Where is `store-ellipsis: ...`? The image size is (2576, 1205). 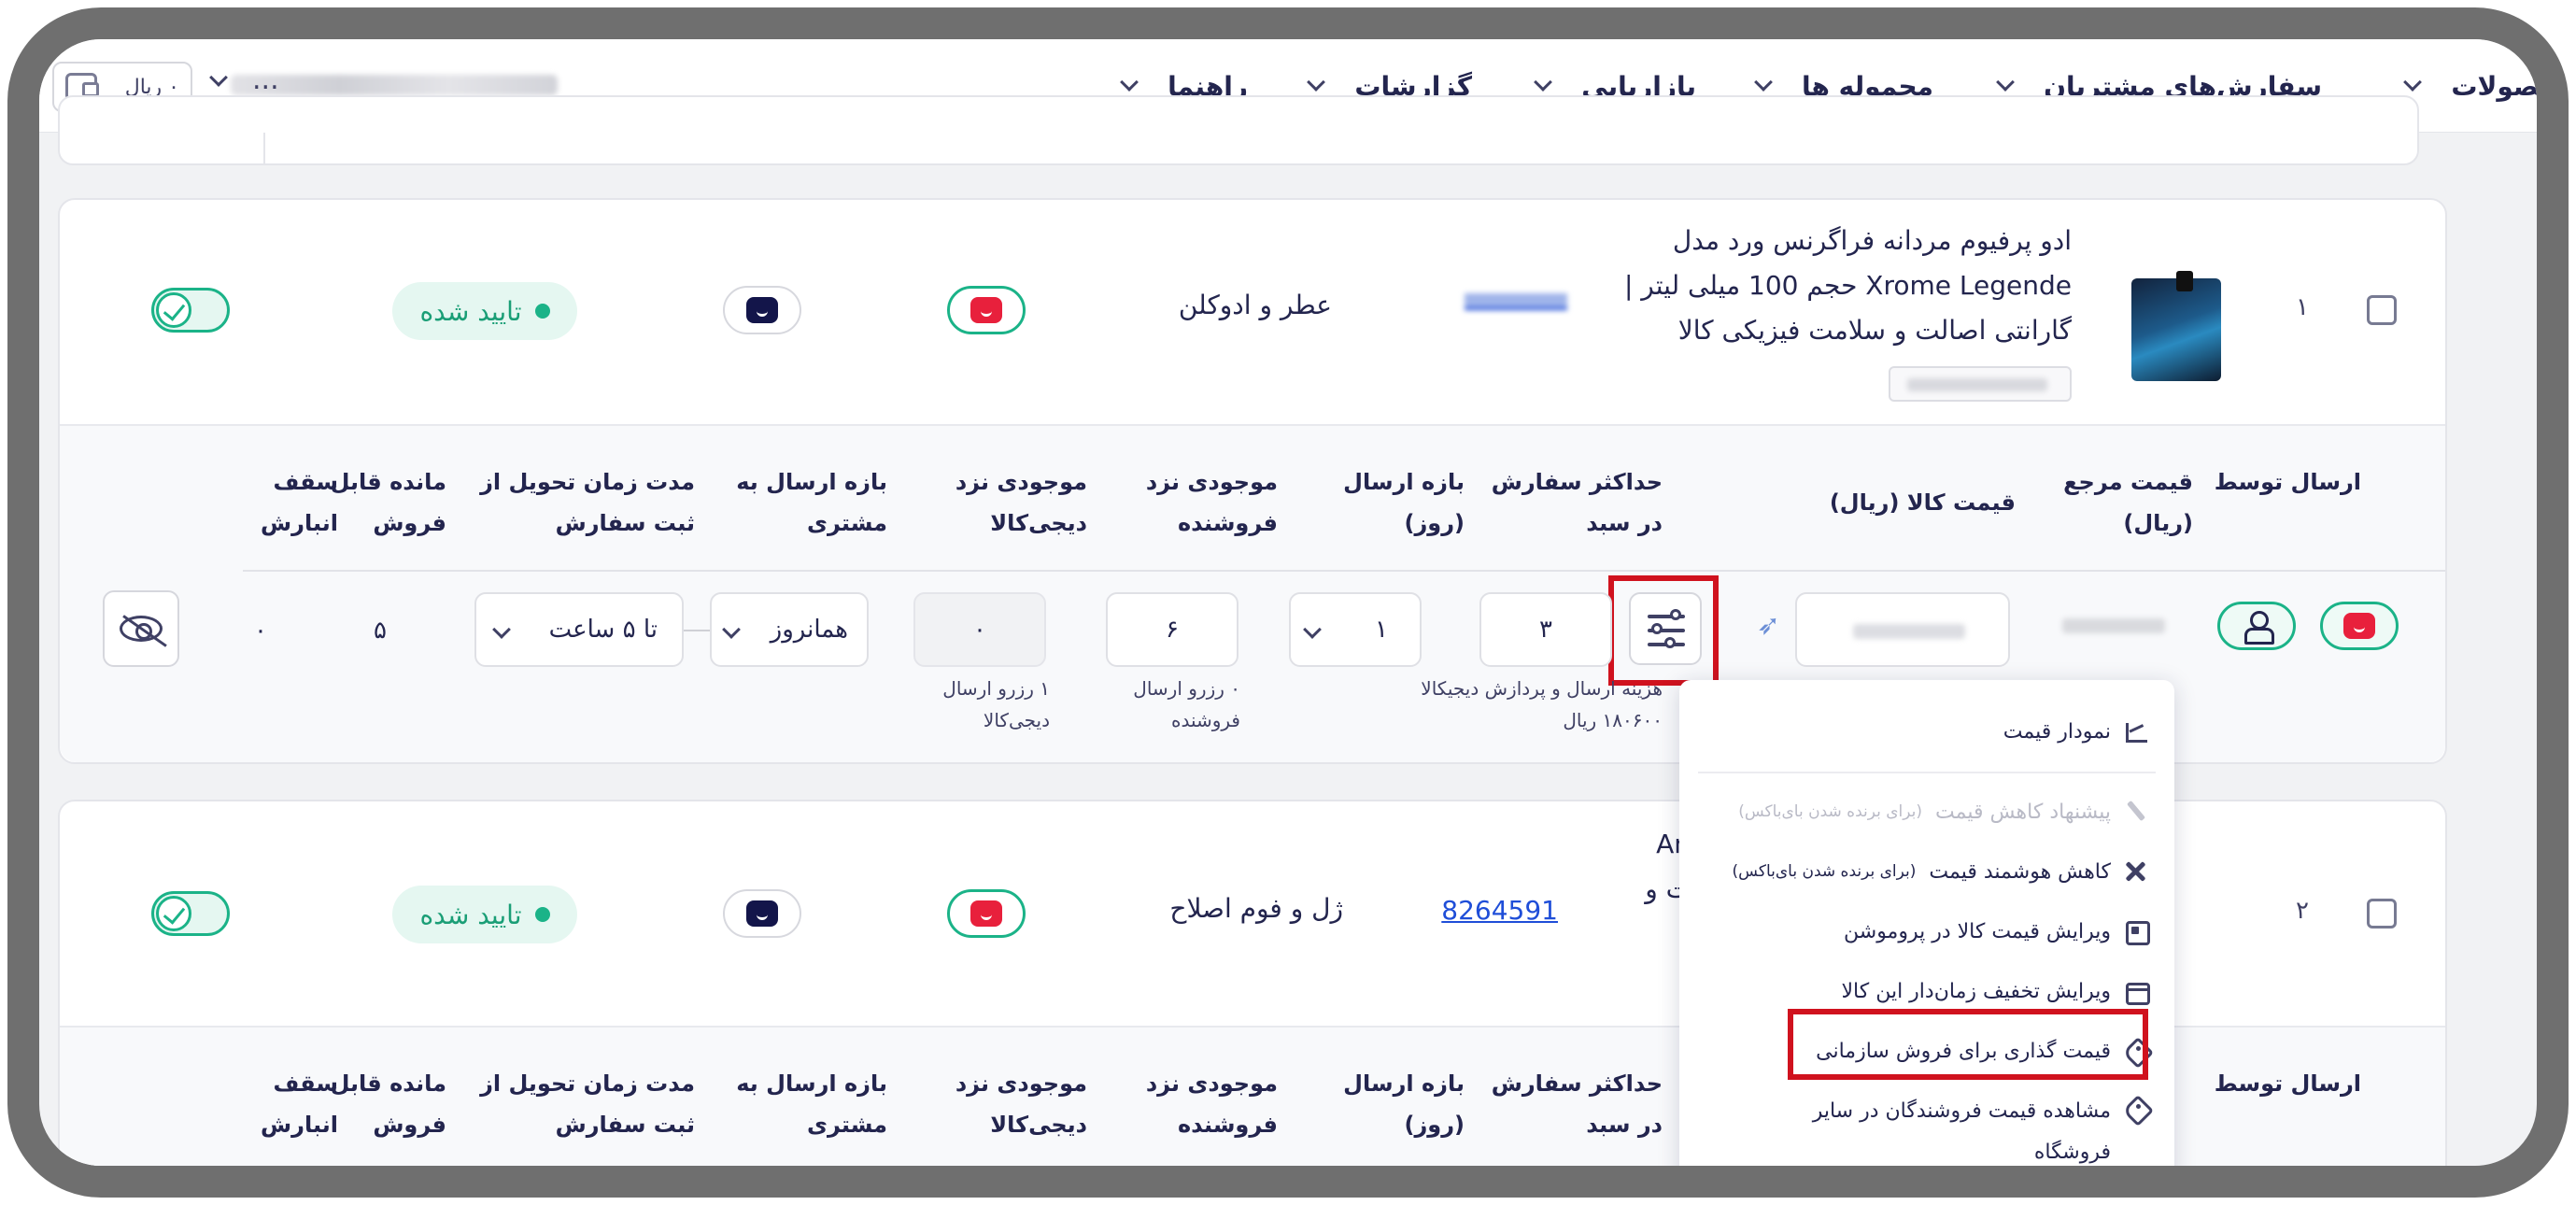 store-ellipsis: ... is located at coordinates (265, 80).